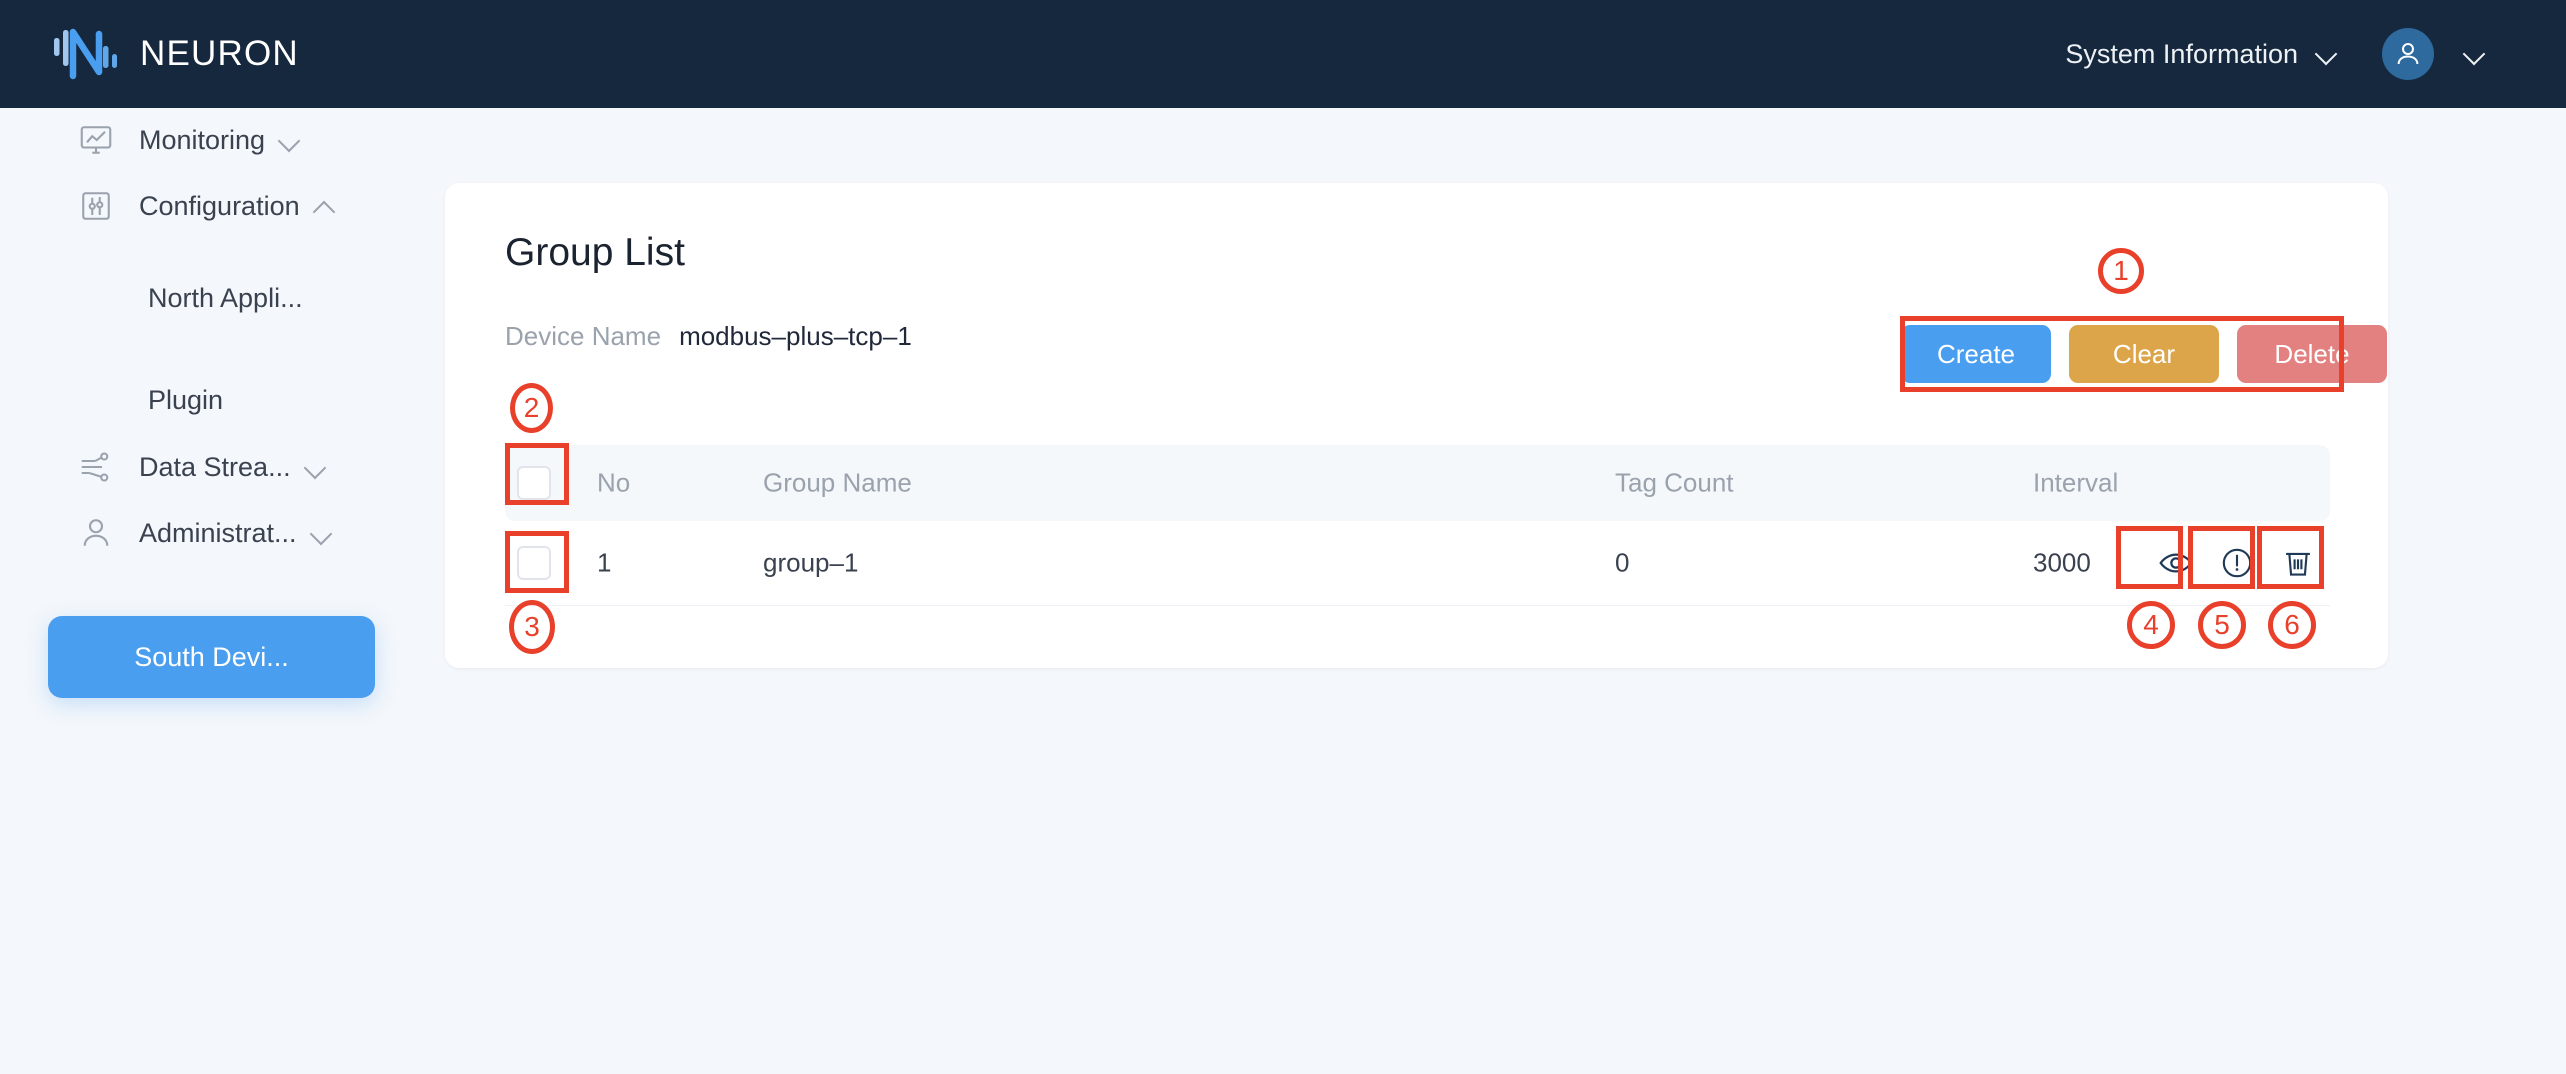 The height and width of the screenshot is (1074, 2566). What do you see at coordinates (1417, 563) in the screenshot?
I see `table-row: 1 group–1 0 3000` at bounding box center [1417, 563].